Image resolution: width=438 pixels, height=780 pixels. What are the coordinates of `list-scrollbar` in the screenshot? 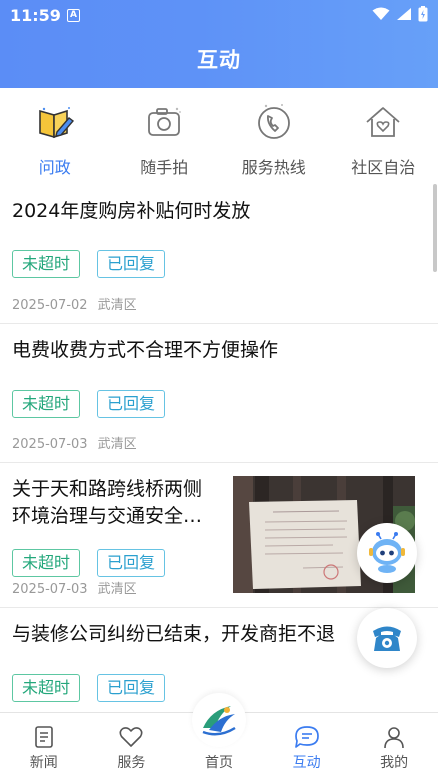 It's located at (435, 228).